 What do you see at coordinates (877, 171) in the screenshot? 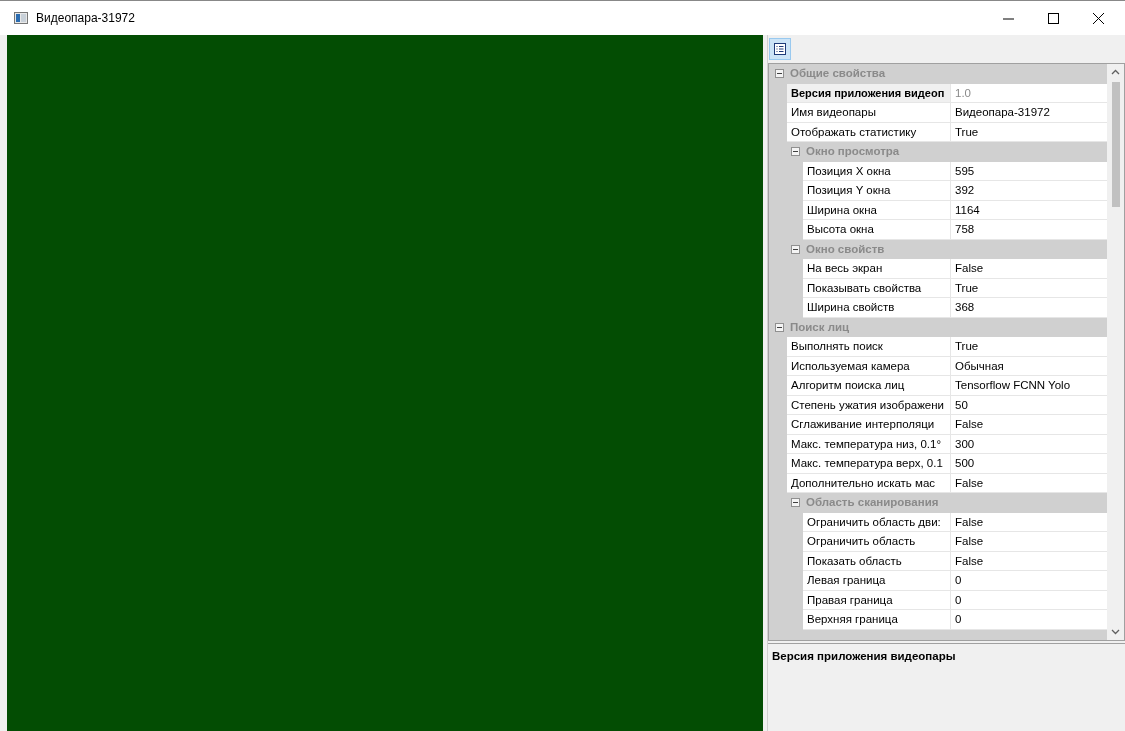
I see `property-name: Позиция X окна` at bounding box center [877, 171].